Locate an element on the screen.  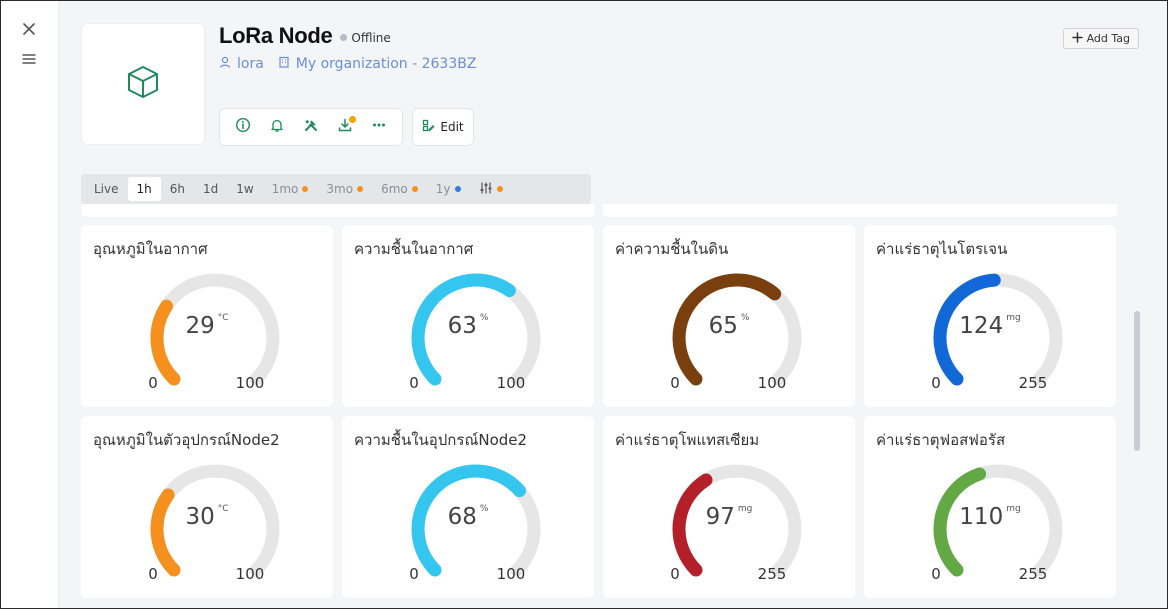
tab-1d: 1d is located at coordinates (210, 189).